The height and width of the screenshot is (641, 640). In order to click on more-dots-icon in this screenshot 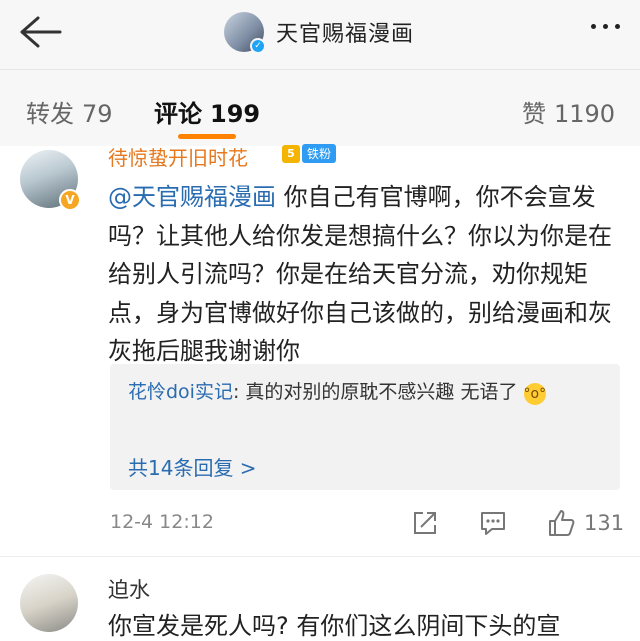, I will do `click(605, 26)`.